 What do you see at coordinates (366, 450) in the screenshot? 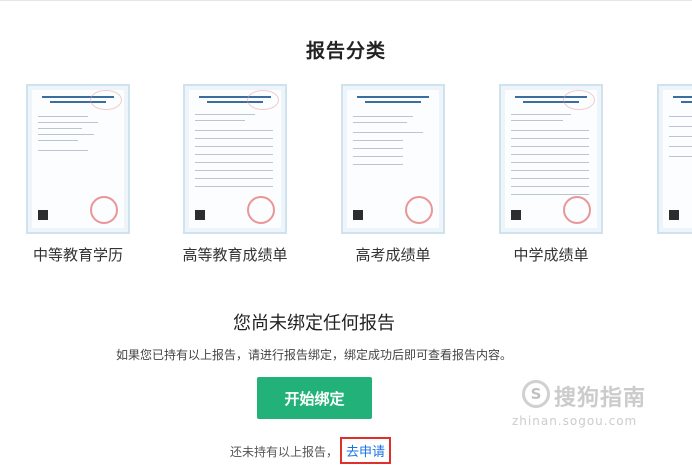
I see `apply-link: 去申请` at bounding box center [366, 450].